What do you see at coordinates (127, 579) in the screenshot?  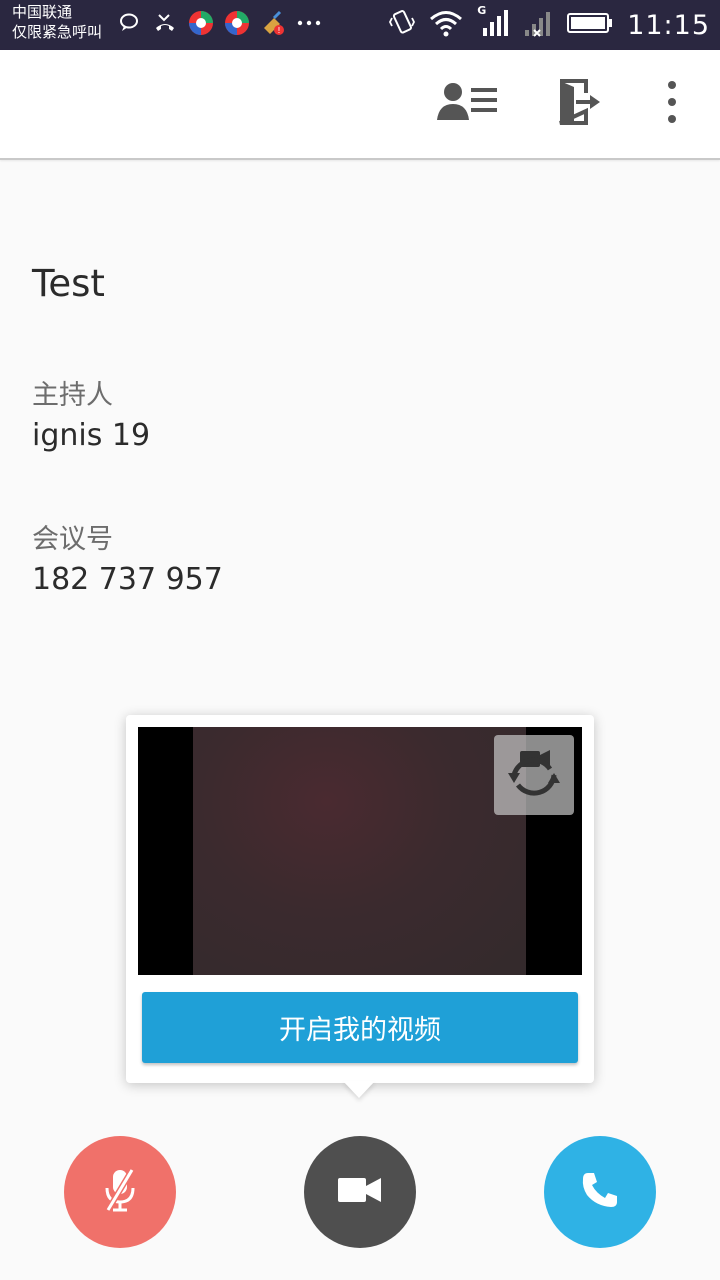 I see `meeting-id: 182 737 957` at bounding box center [127, 579].